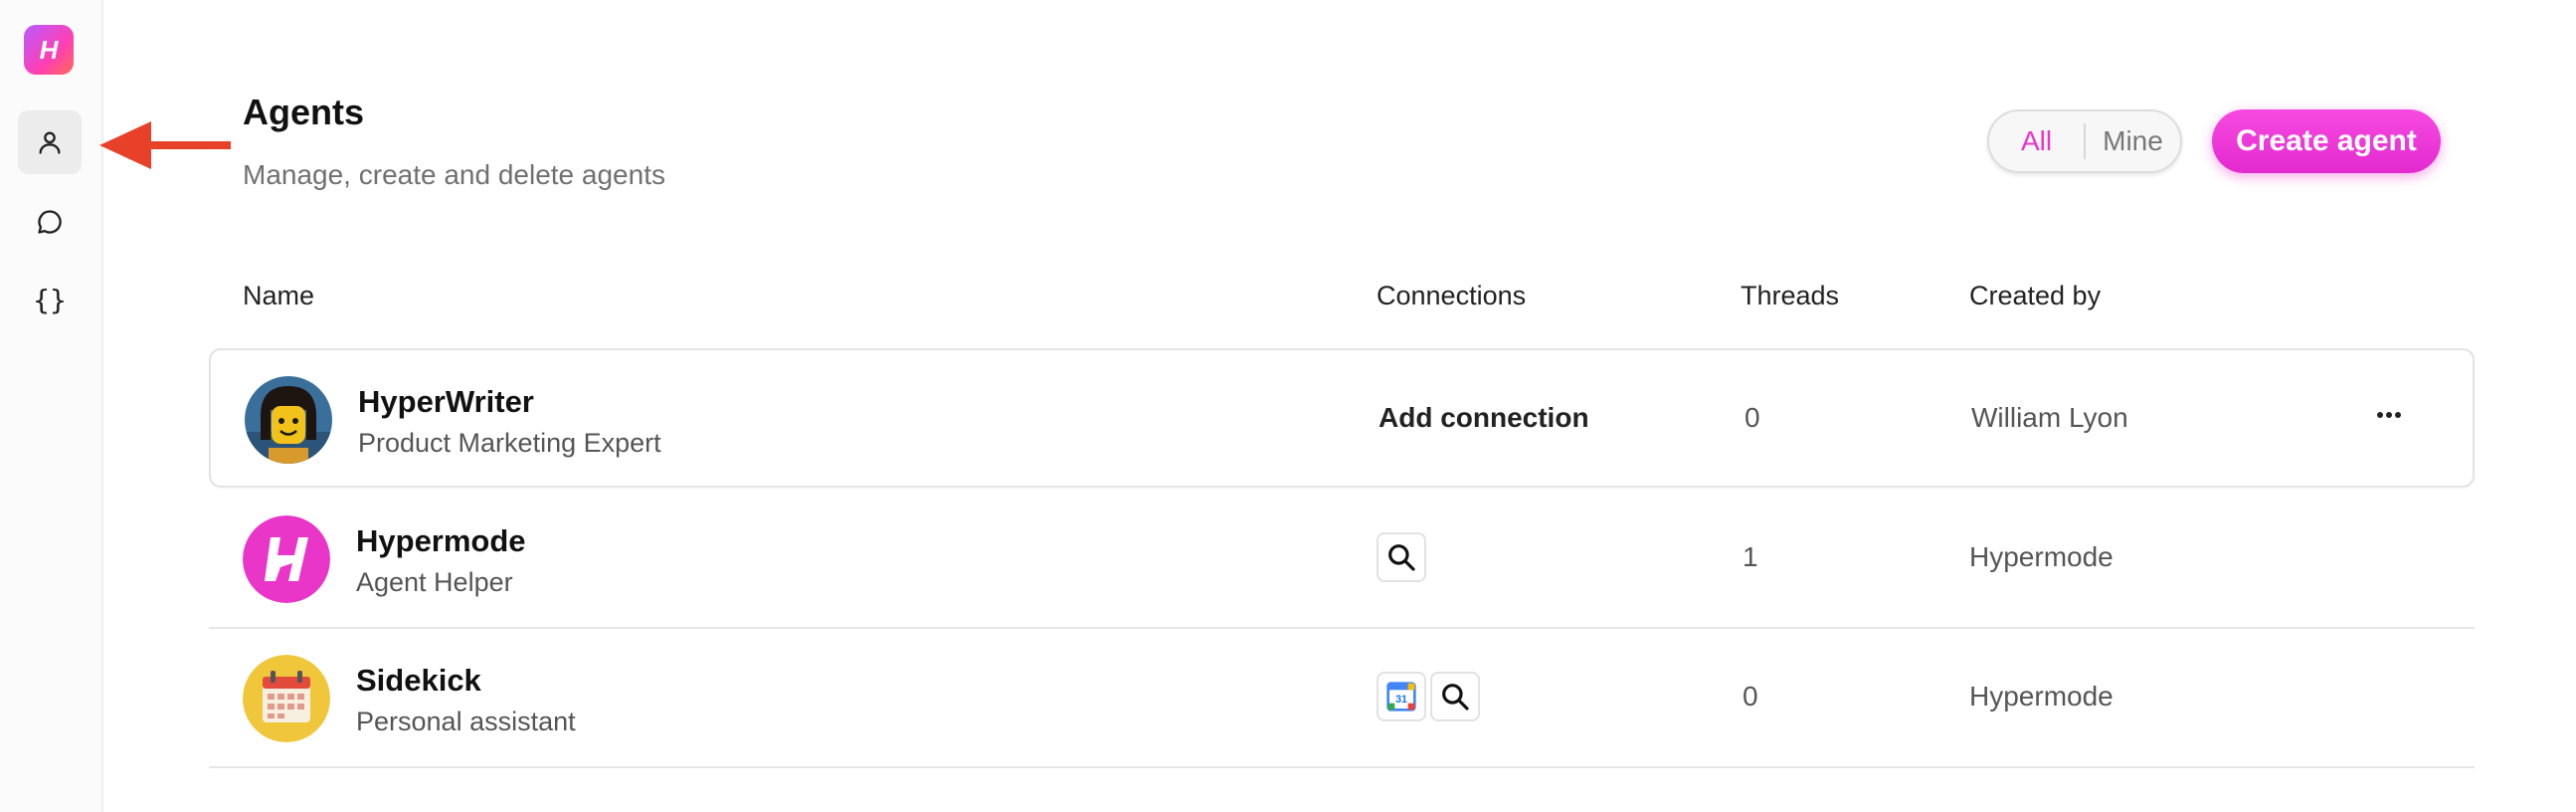  I want to click on created-by: William Lyon, so click(2049, 418).